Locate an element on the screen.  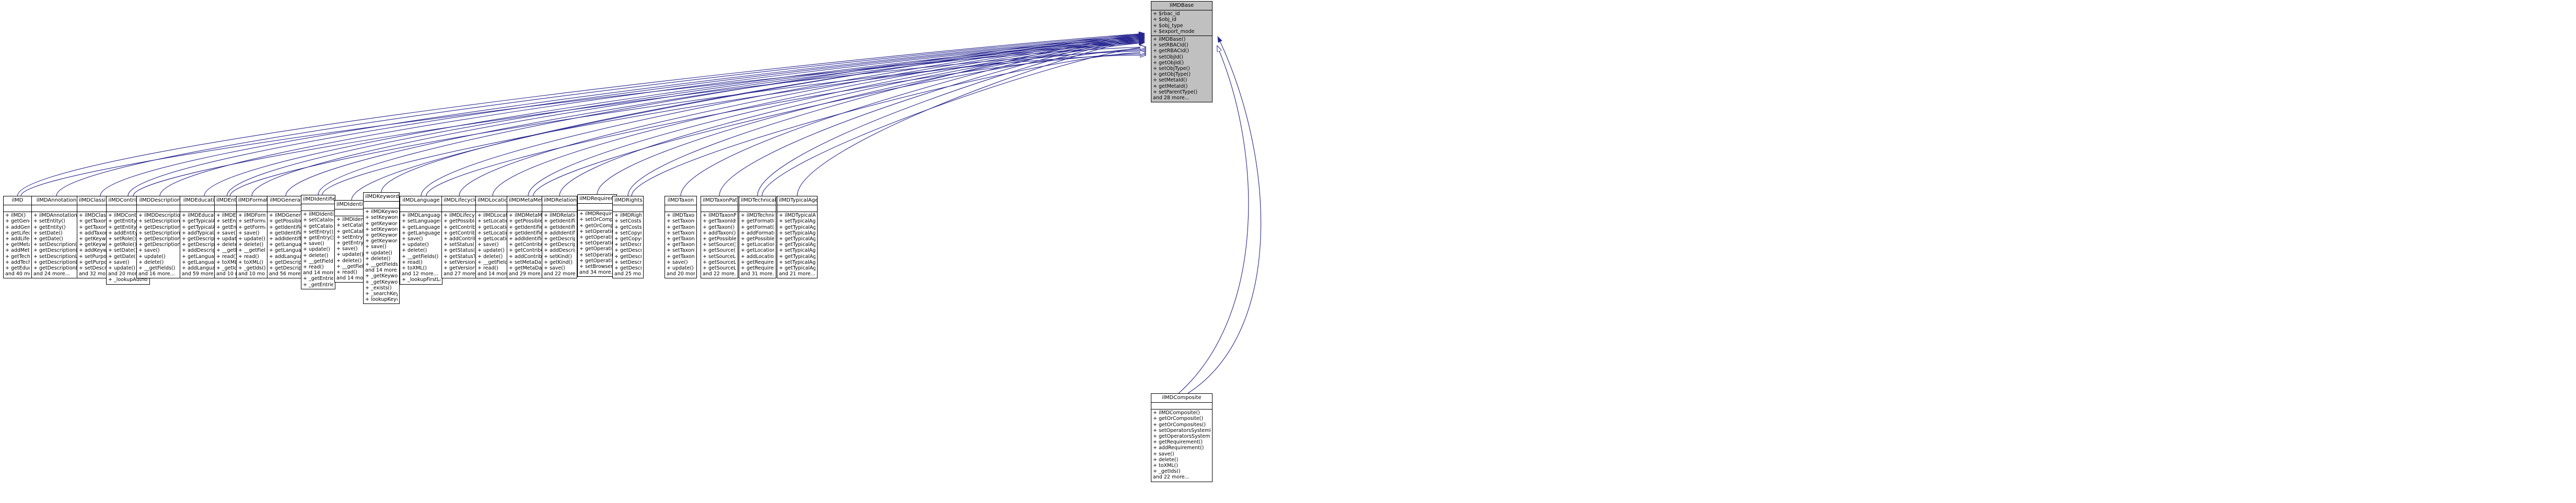
class-member: + setCopyrightAndOtherRestrictions() is located at coordinates (628, 233).